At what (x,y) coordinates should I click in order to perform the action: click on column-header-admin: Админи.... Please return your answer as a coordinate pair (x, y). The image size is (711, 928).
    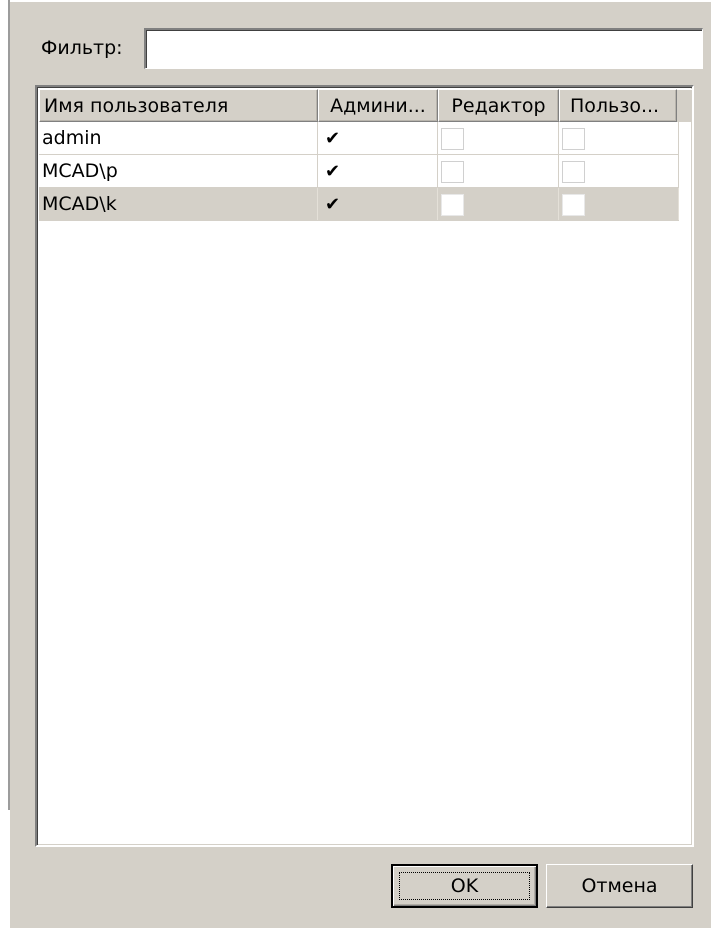
    Looking at the image, I should click on (378, 105).